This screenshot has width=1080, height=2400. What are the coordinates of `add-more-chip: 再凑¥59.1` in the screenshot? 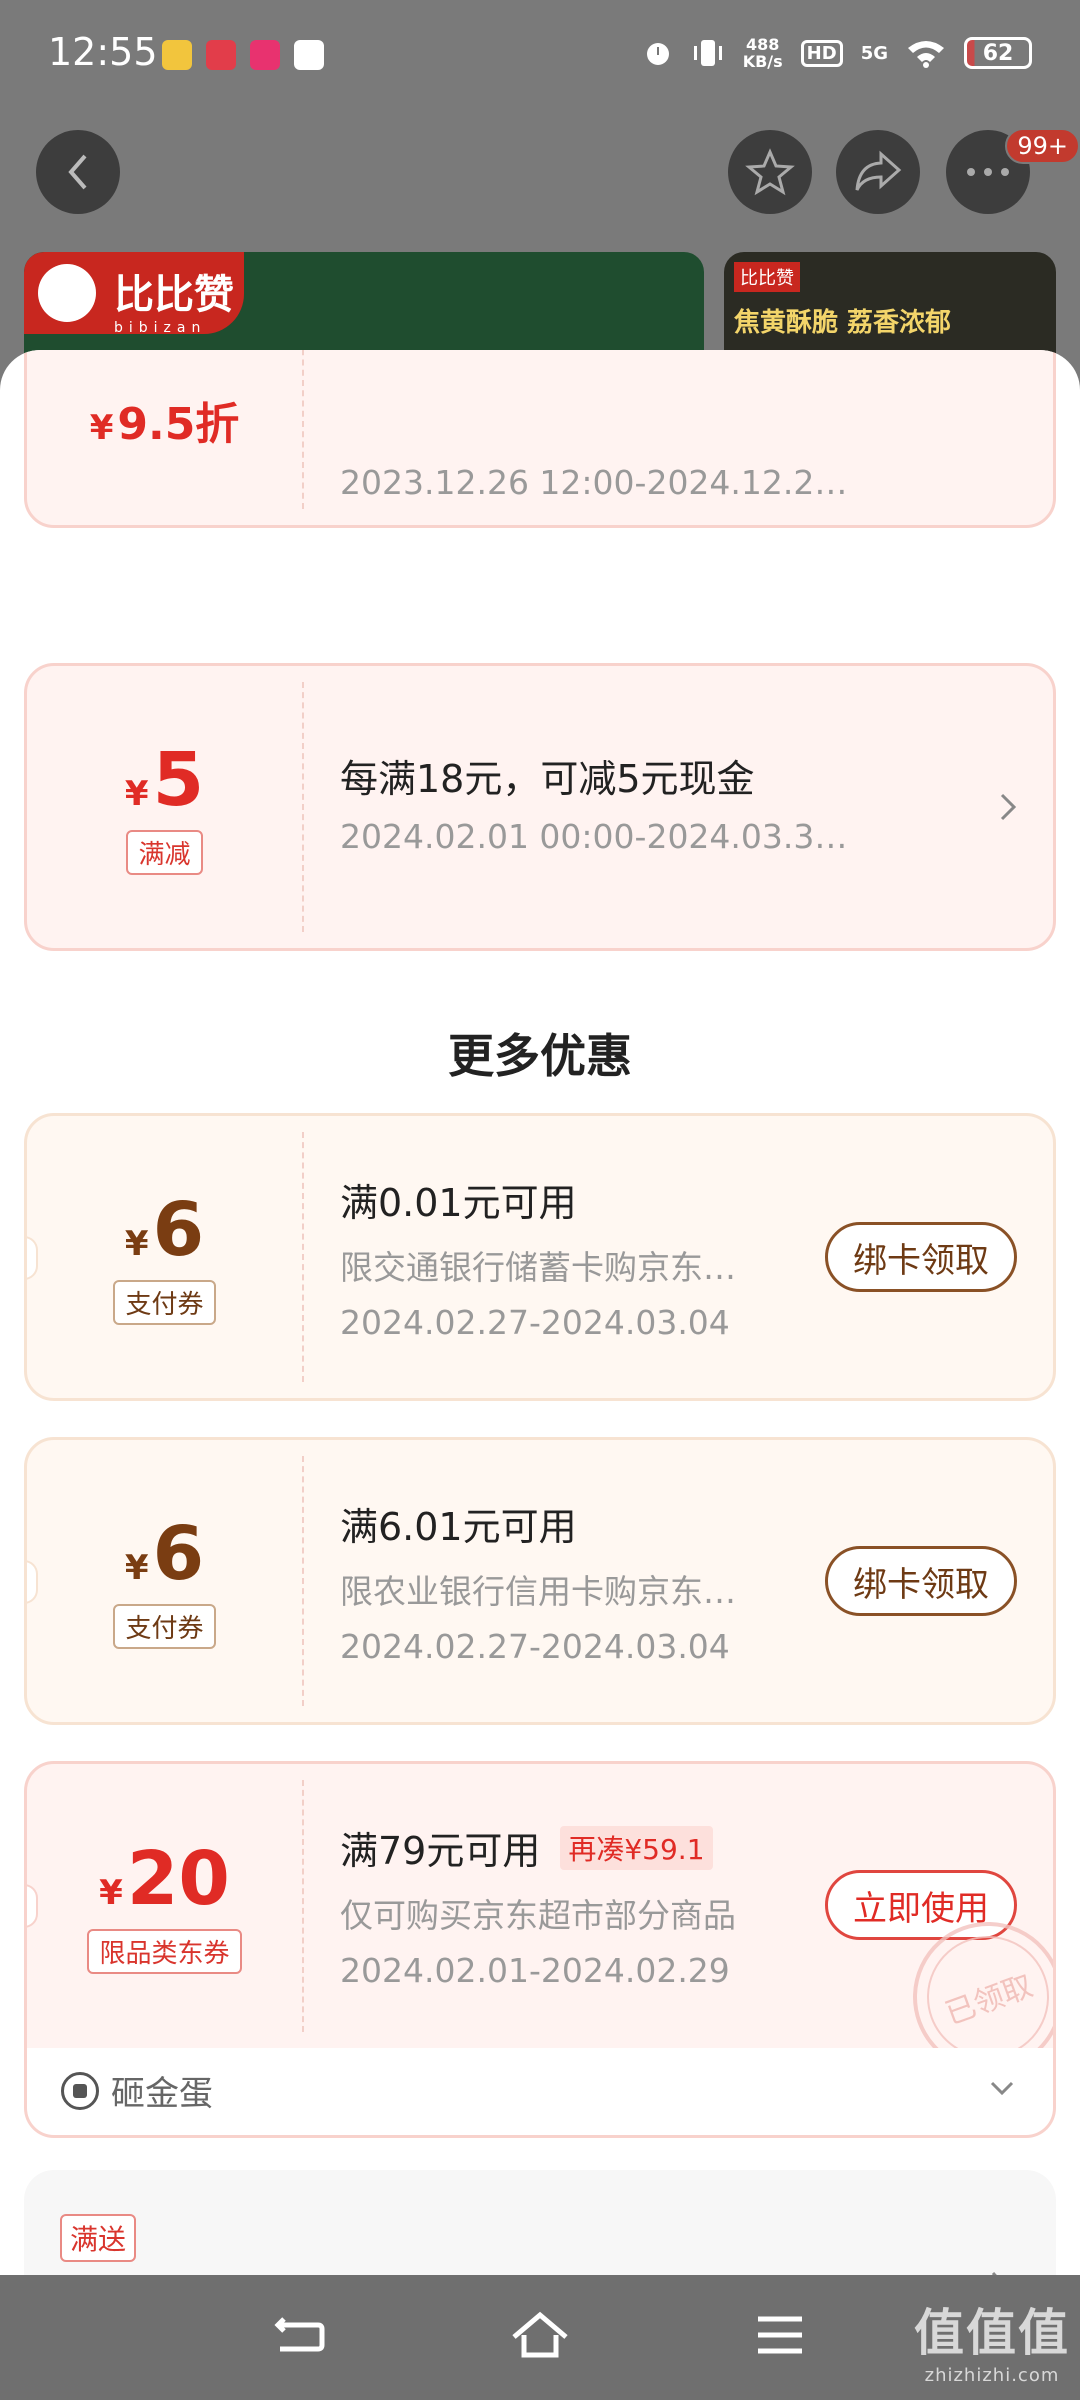 It's located at (636, 1847).